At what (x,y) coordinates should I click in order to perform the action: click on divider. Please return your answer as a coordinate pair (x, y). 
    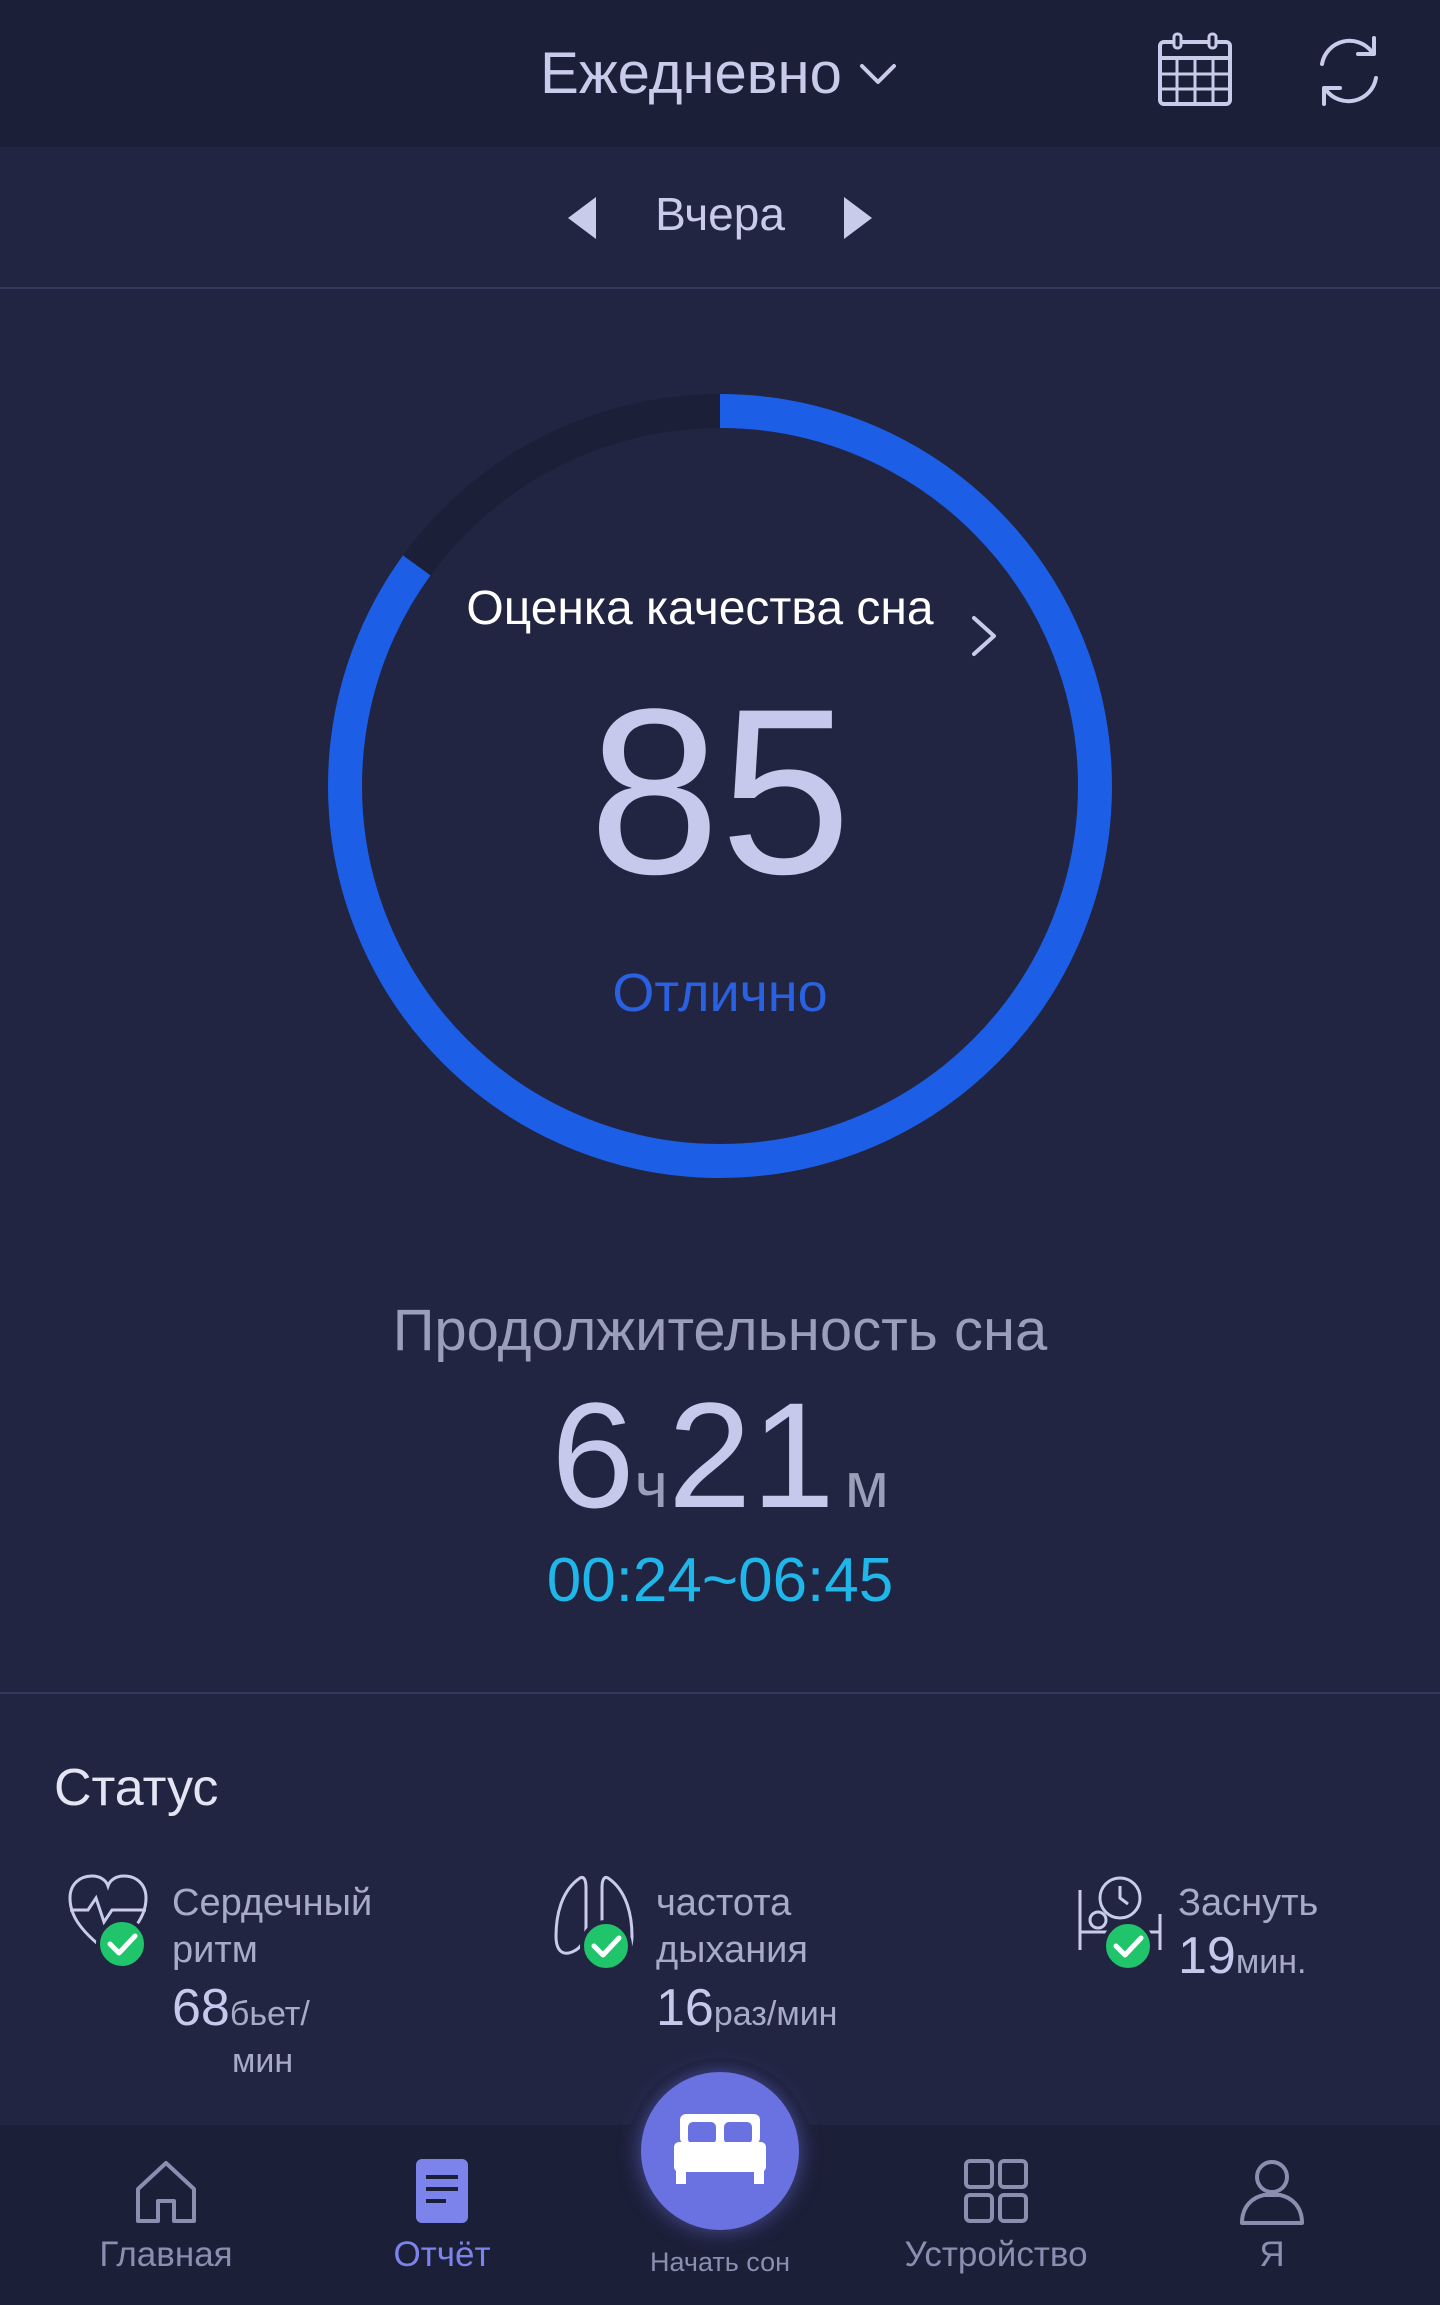
    Looking at the image, I should click on (720, 1693).